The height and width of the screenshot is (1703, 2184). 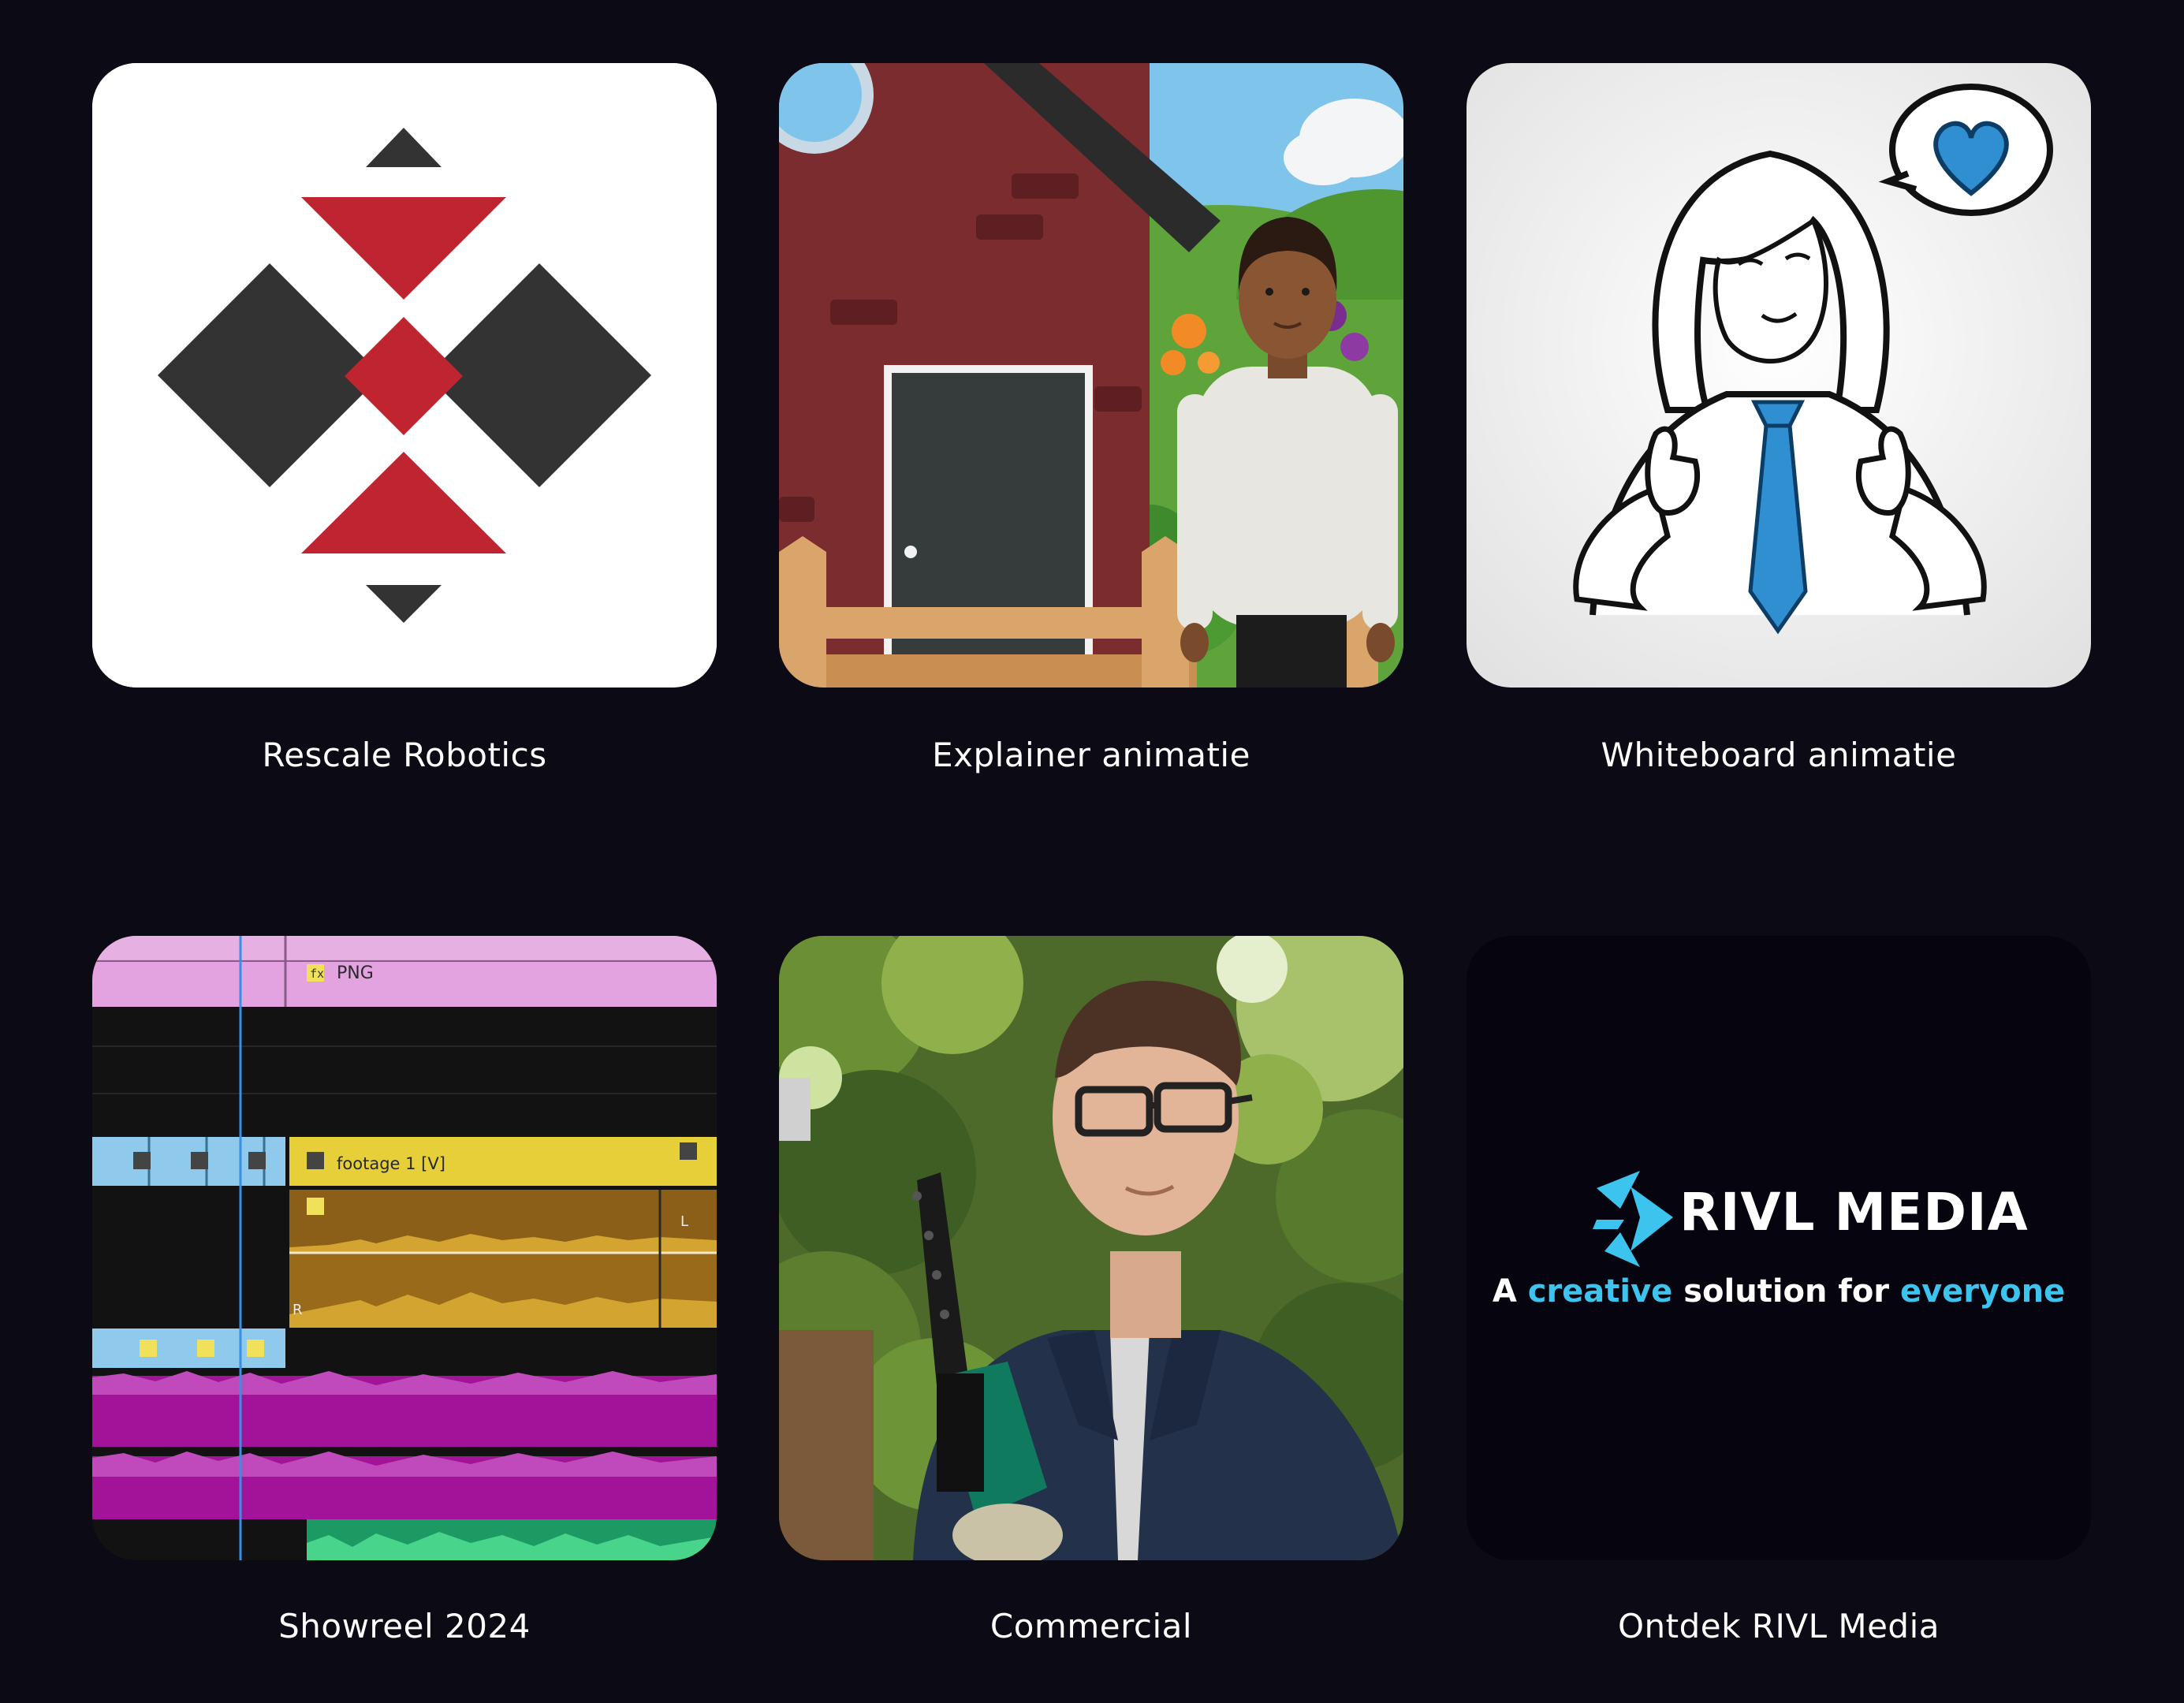 What do you see at coordinates (1779, 755) in the screenshot?
I see `portfolio-caption-whiteboard-animatie: Whiteboard animatie` at bounding box center [1779, 755].